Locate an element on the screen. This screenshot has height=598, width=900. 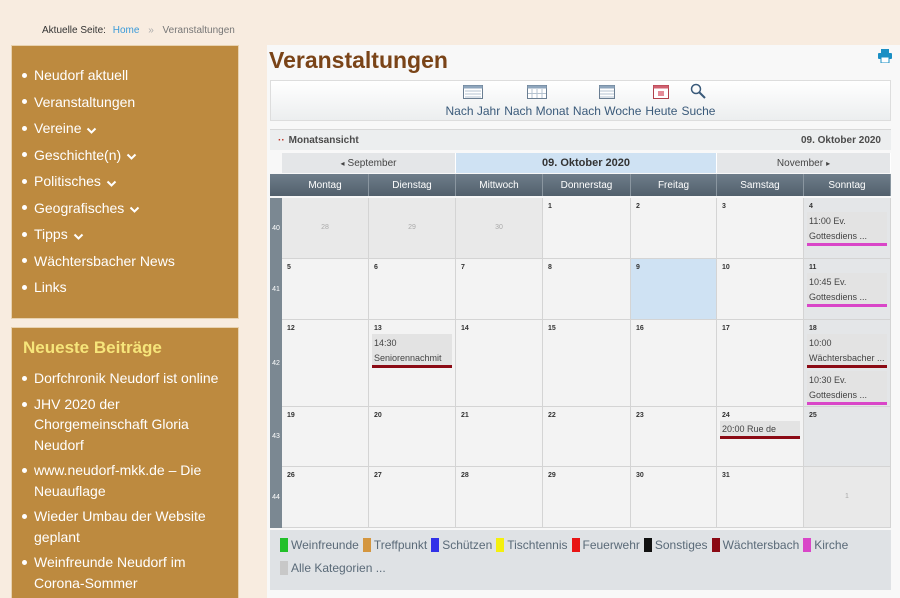
latest-post-item: Dorfchronik Neudorf ist online is located at coordinates (125, 378).